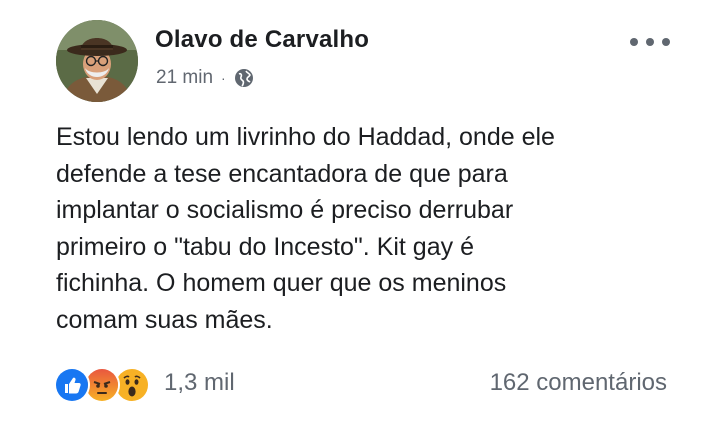 The width and height of the screenshot is (720, 428). Describe the element at coordinates (102, 385) in the screenshot. I see `reactions-summary` at that location.